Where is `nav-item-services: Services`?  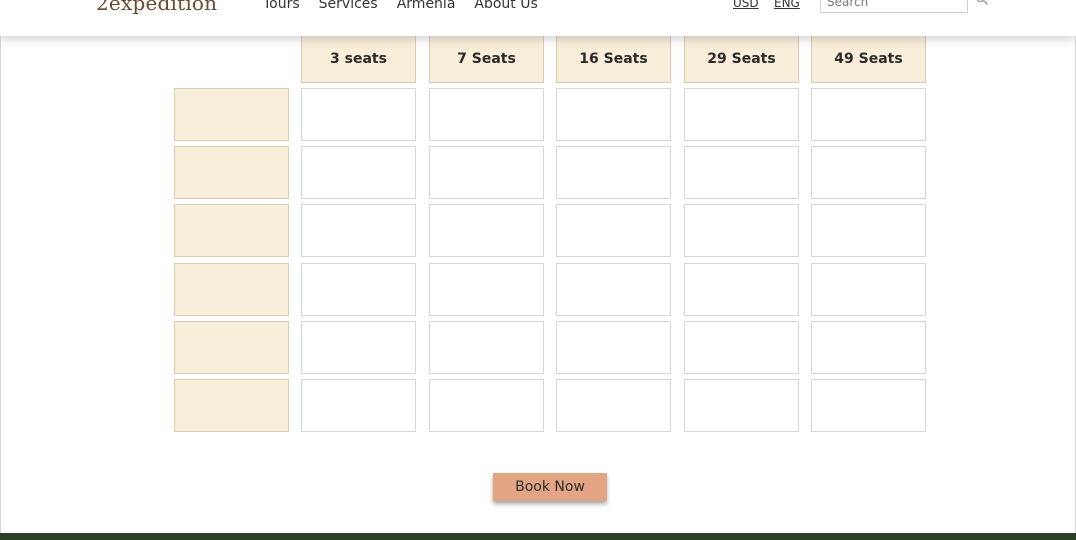
nav-item-services: Services is located at coordinates (348, 6).